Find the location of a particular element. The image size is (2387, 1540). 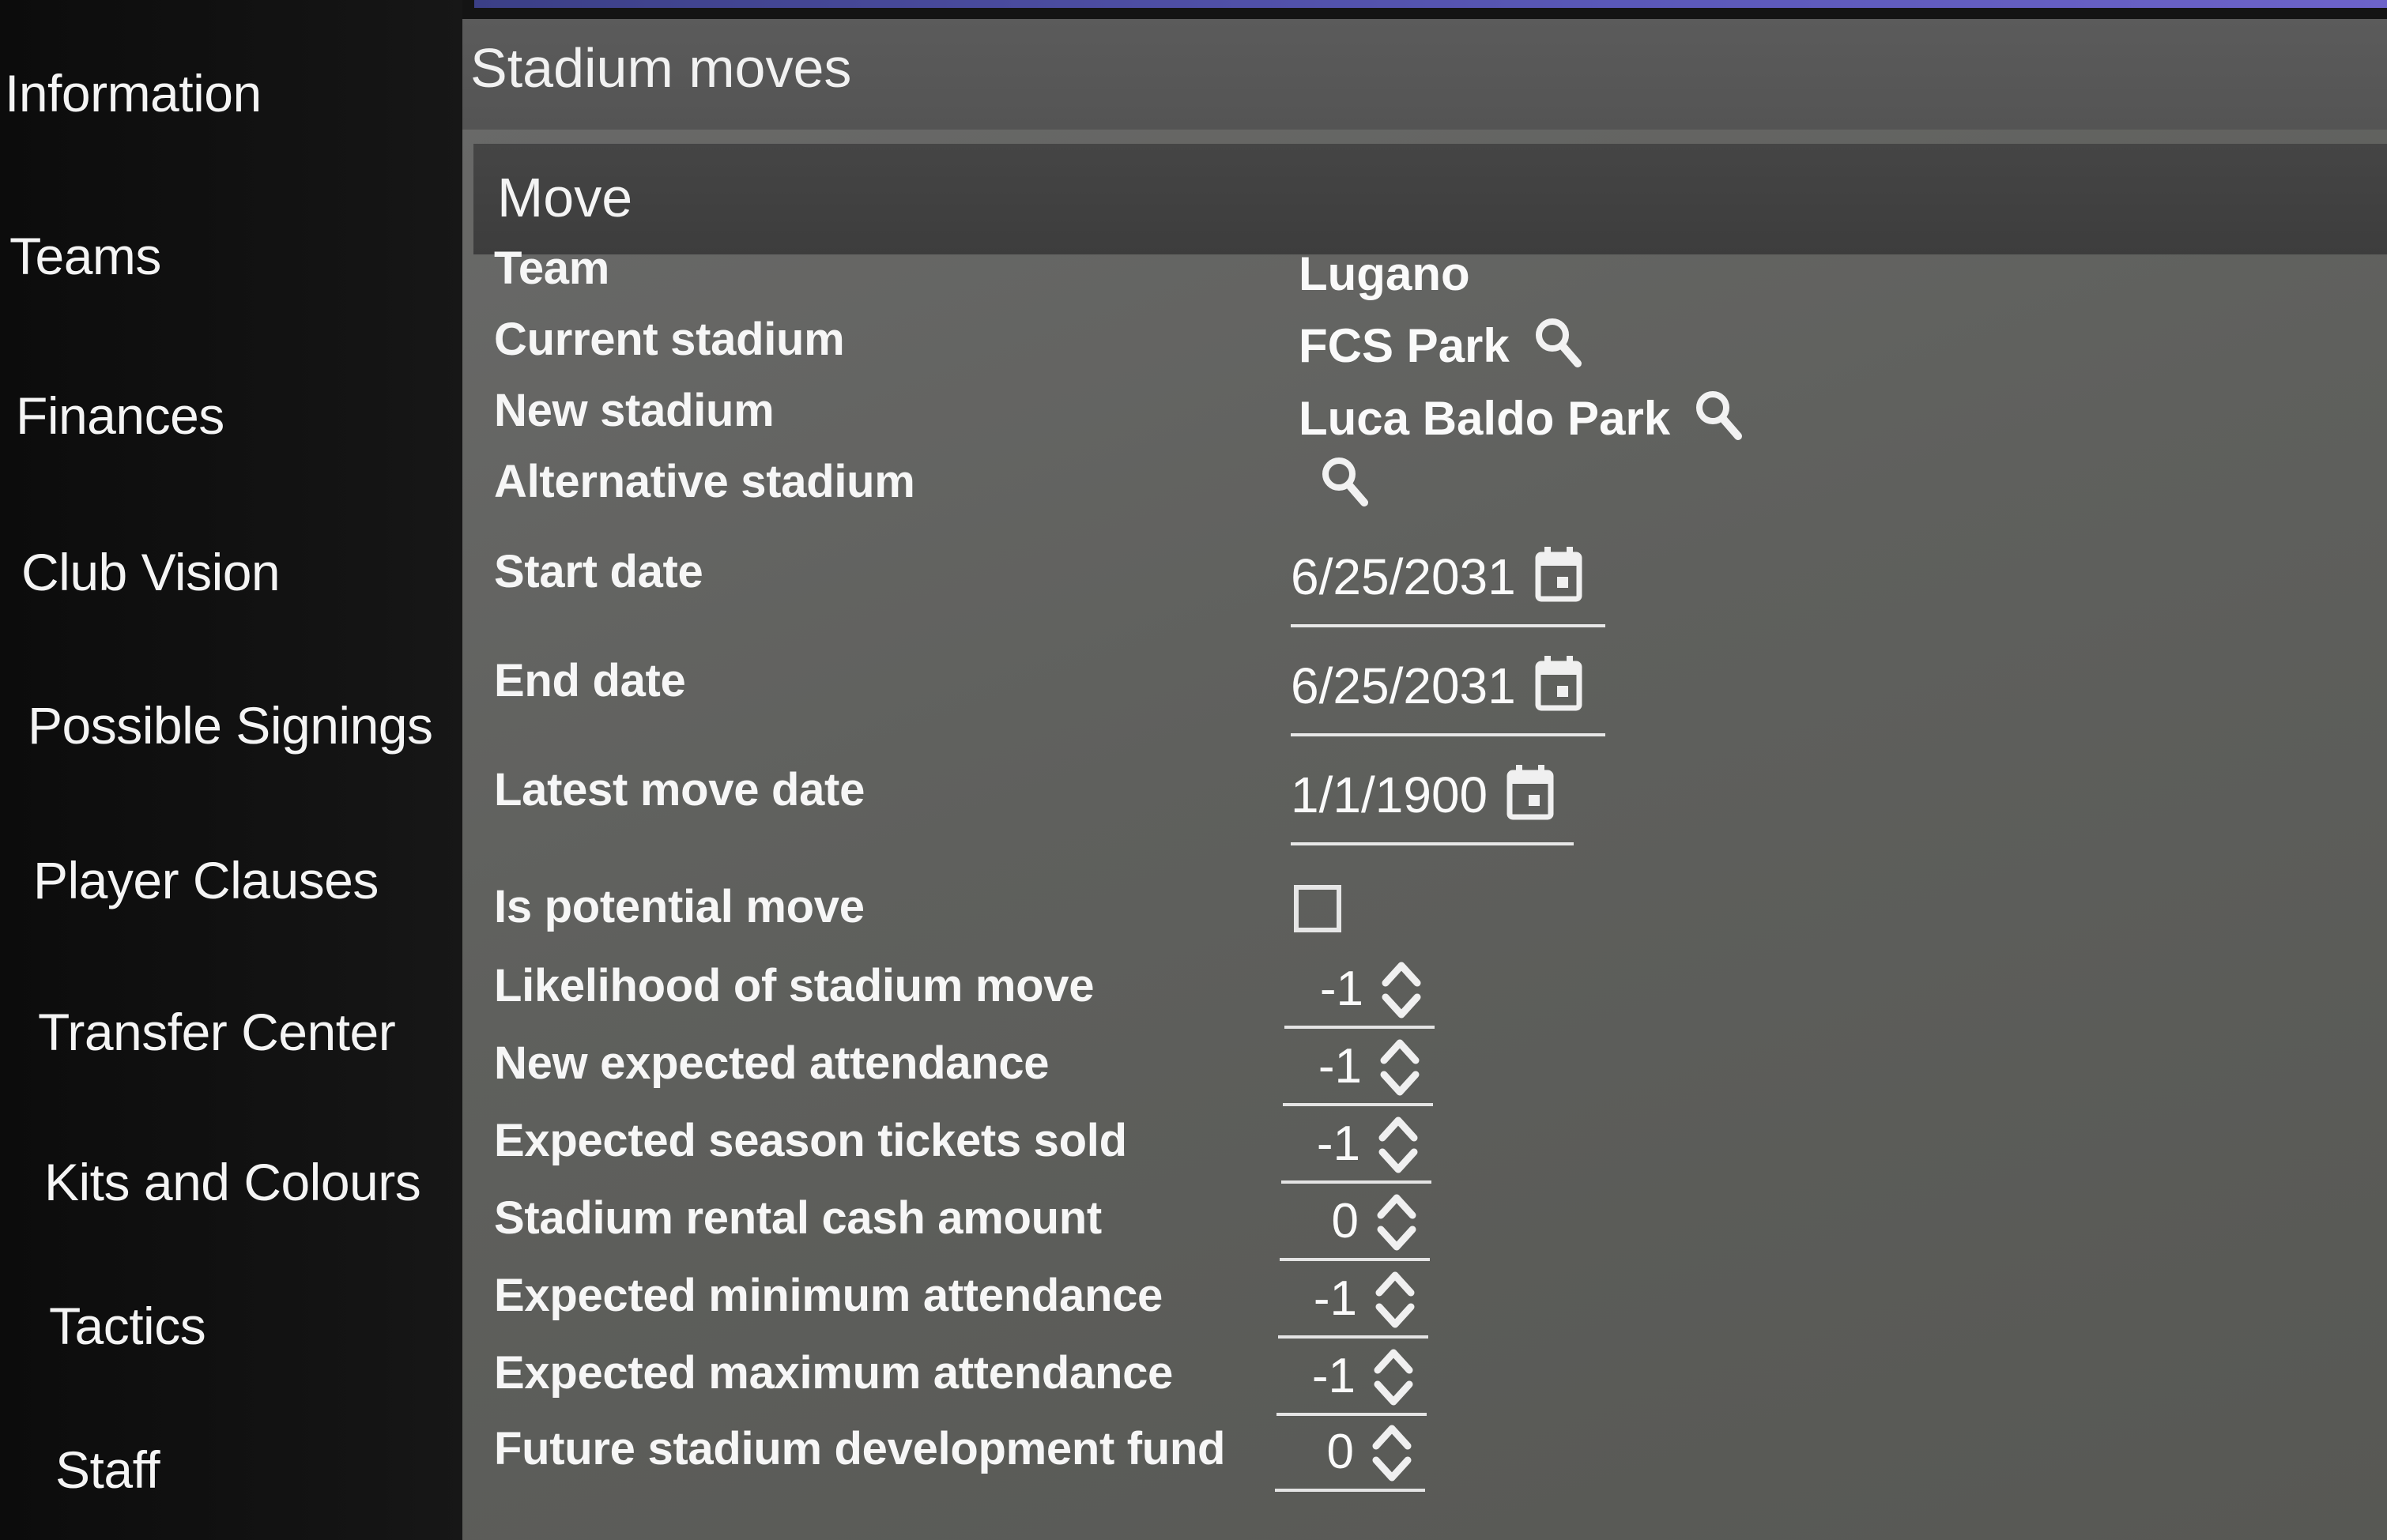

field-row-stadium-rental-cash: Stadium rental cash amount 0 is located at coordinates (1424, 1227).